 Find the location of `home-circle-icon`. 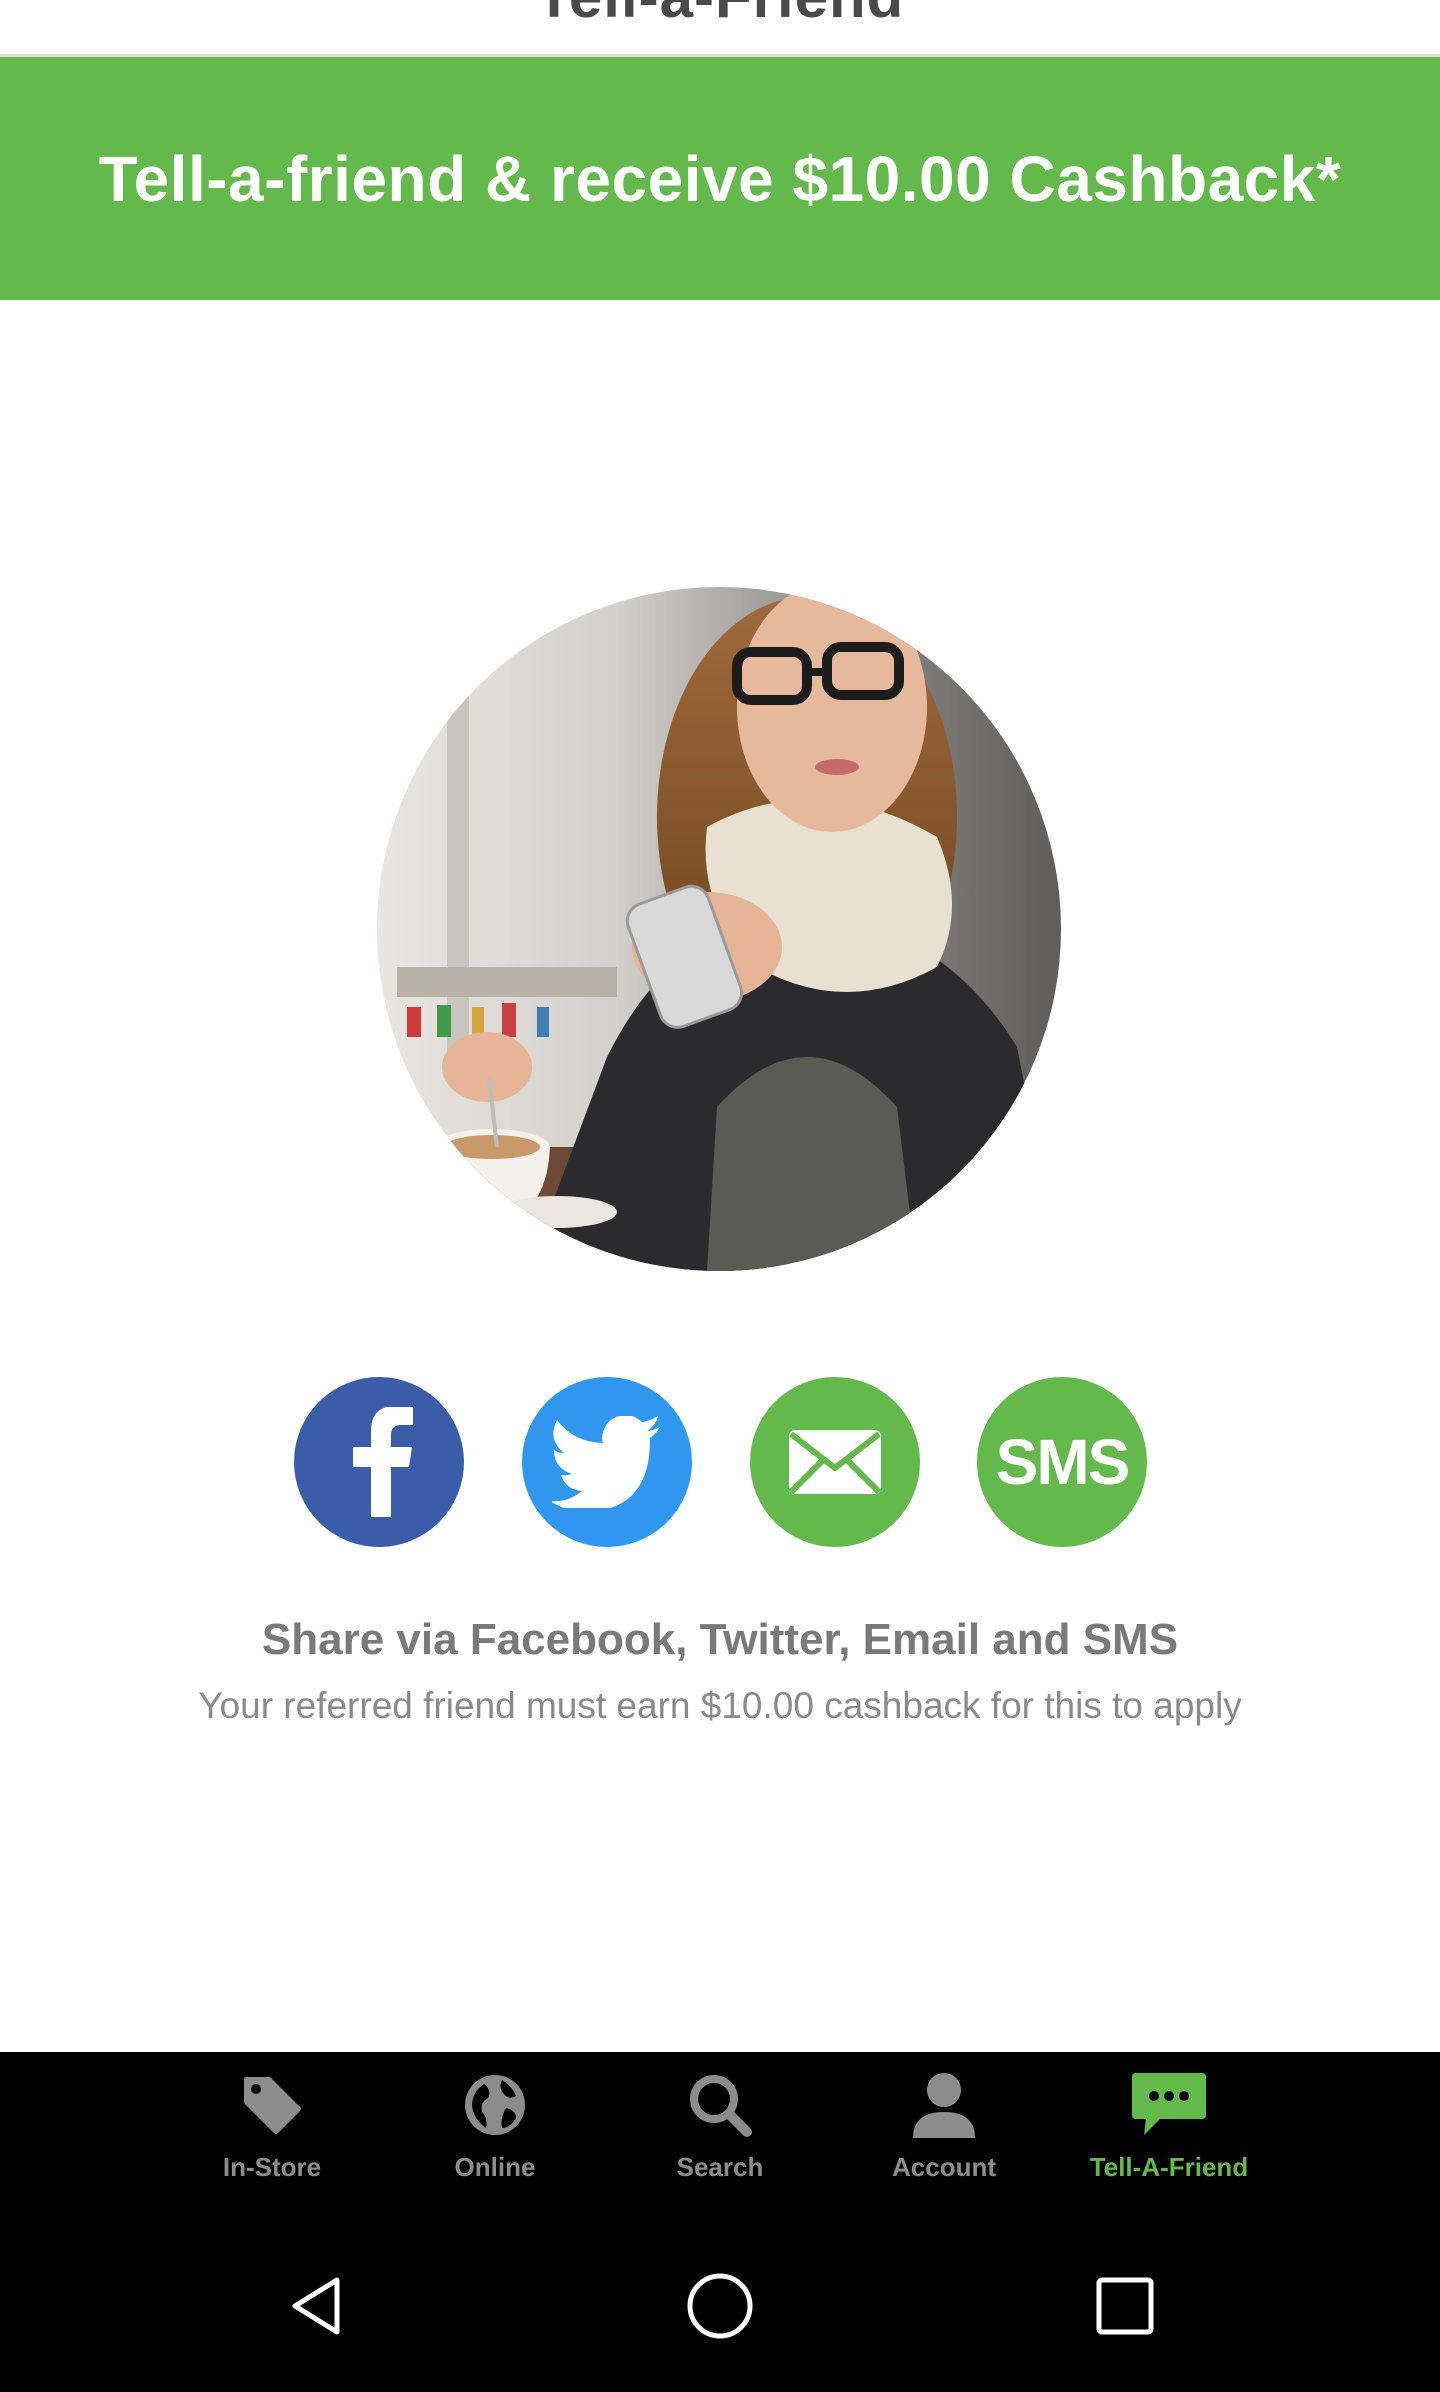

home-circle-icon is located at coordinates (720, 2306).